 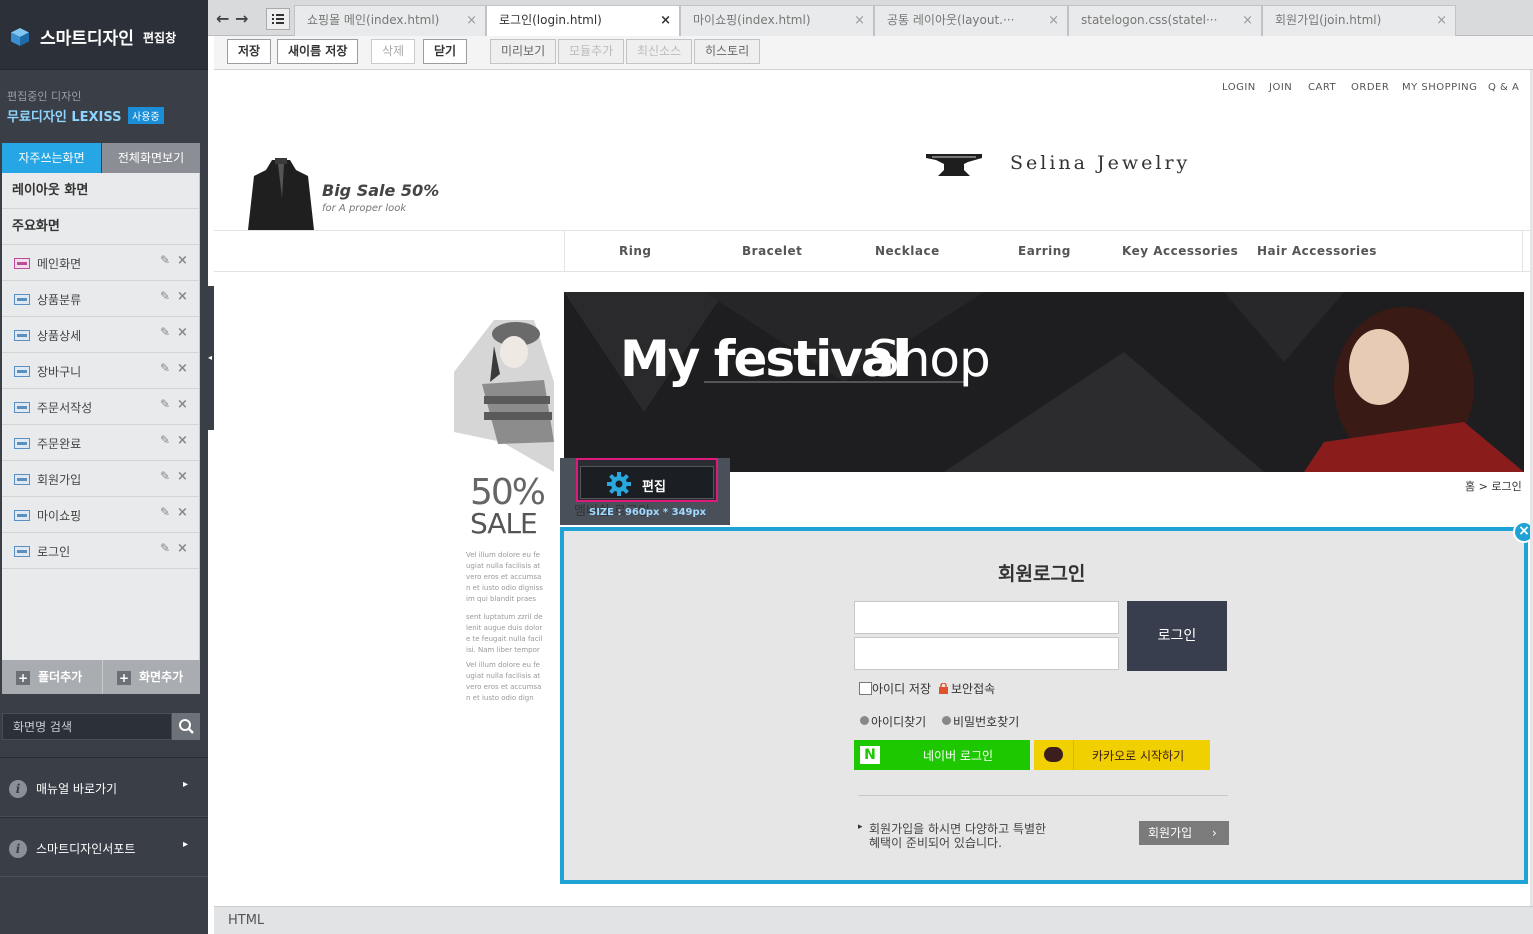 I want to click on screen-item-detail: 상품상세 ✎ ×, so click(x=100, y=335).